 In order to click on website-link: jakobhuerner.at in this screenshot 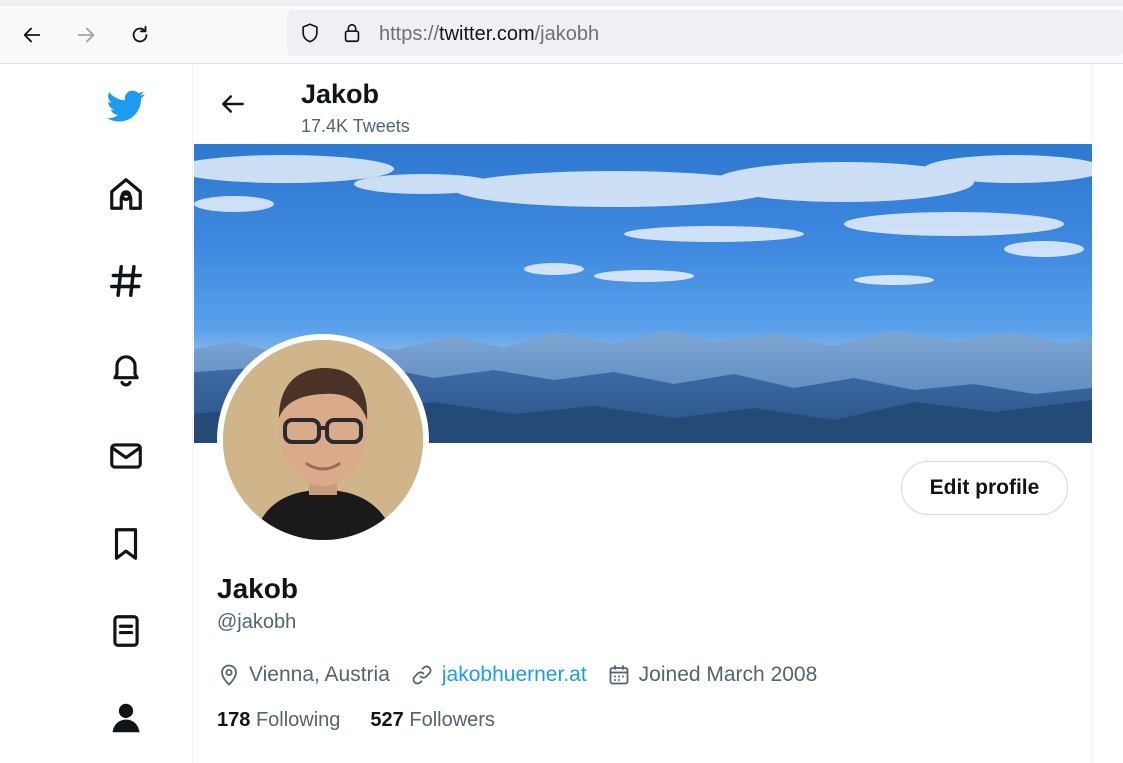, I will do `click(514, 675)`.